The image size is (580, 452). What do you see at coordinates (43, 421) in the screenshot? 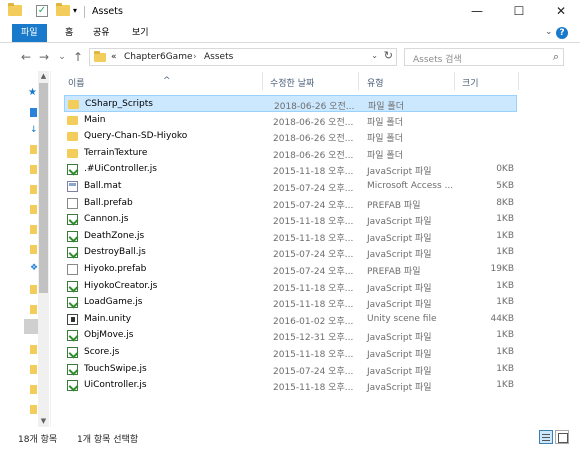
I see `scroll-down-arrow: ▼` at bounding box center [43, 421].